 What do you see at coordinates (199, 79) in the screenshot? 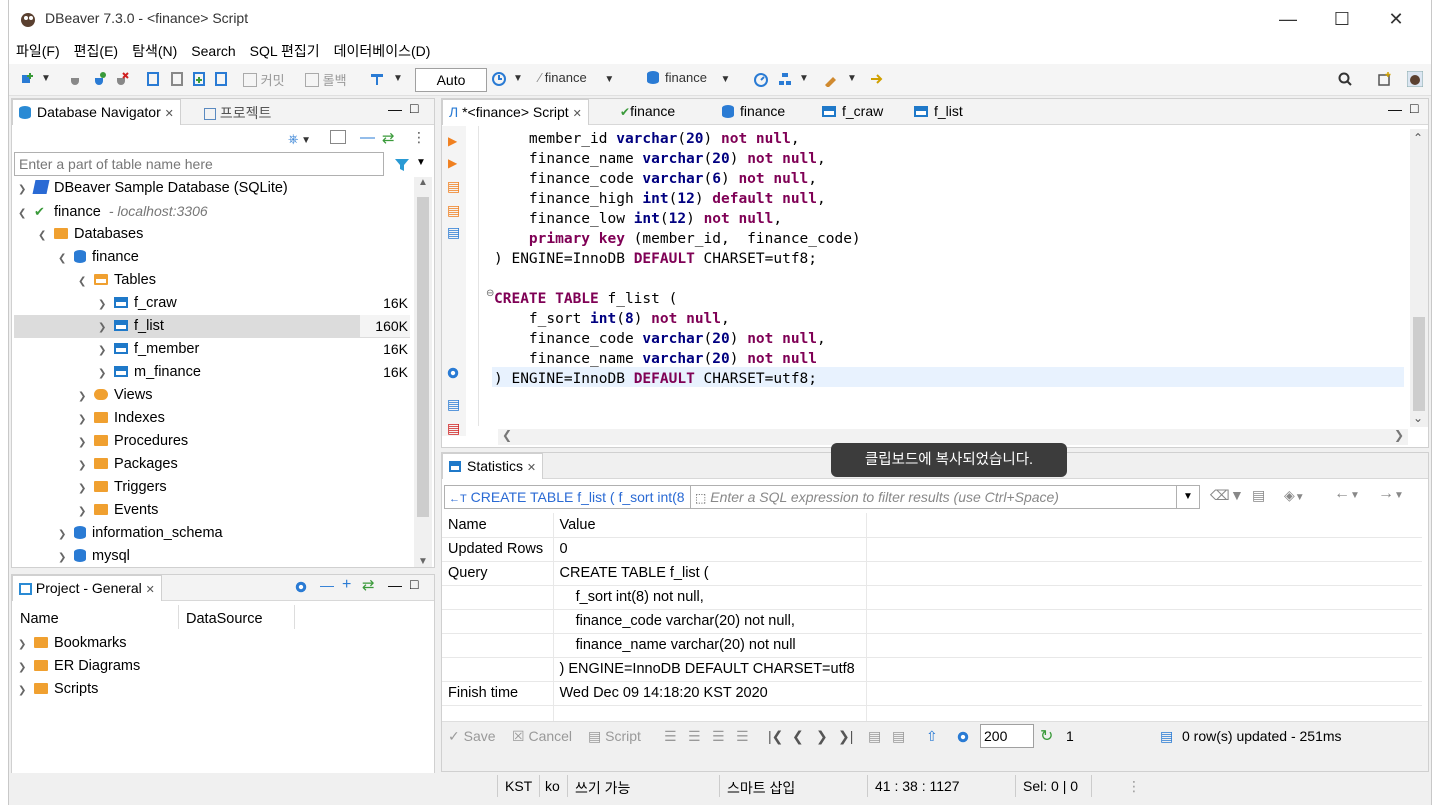
I see `open-script-icon` at bounding box center [199, 79].